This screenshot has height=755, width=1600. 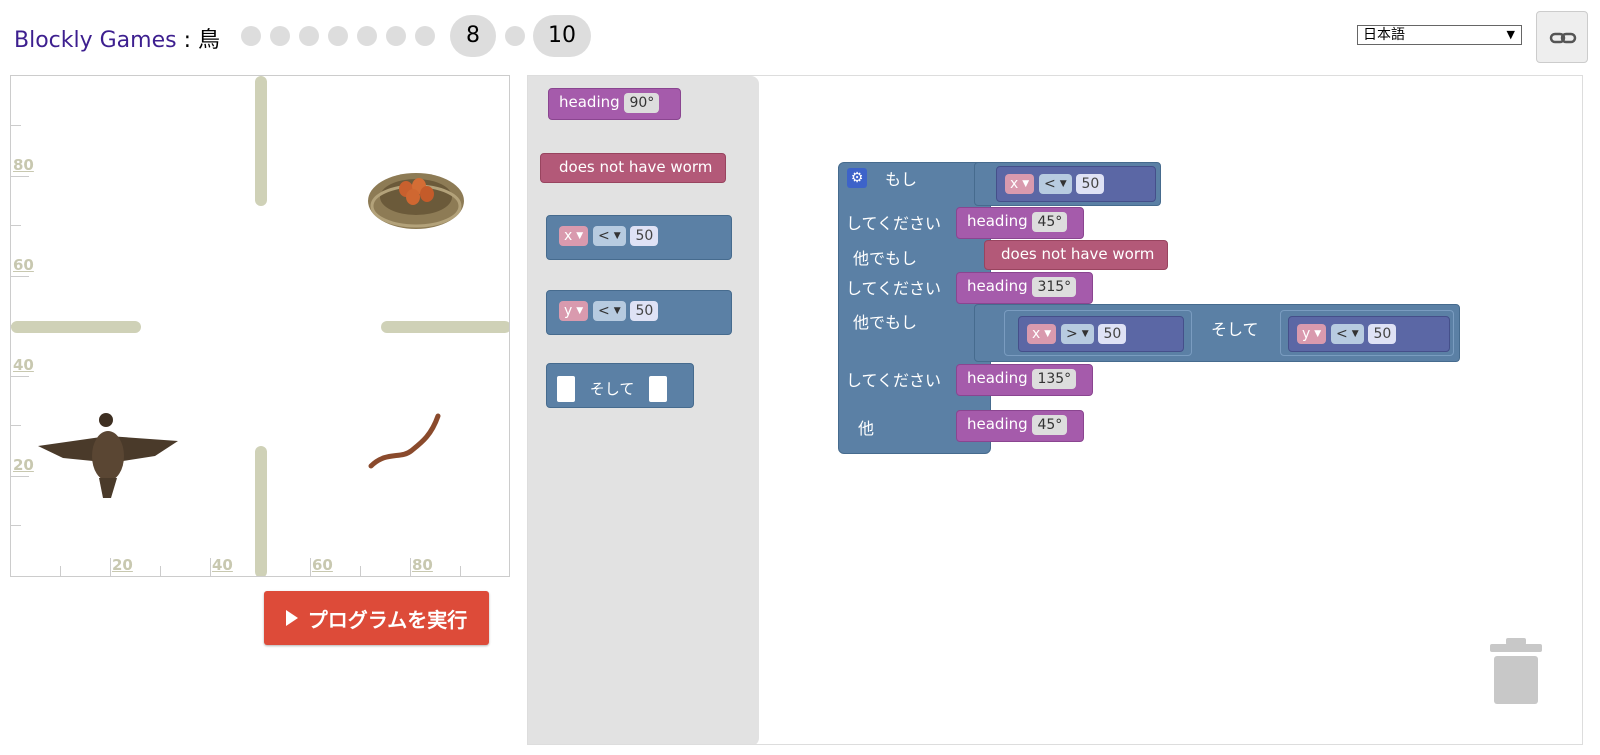 I want to click on x-axis-label: 80, so click(x=422, y=565).